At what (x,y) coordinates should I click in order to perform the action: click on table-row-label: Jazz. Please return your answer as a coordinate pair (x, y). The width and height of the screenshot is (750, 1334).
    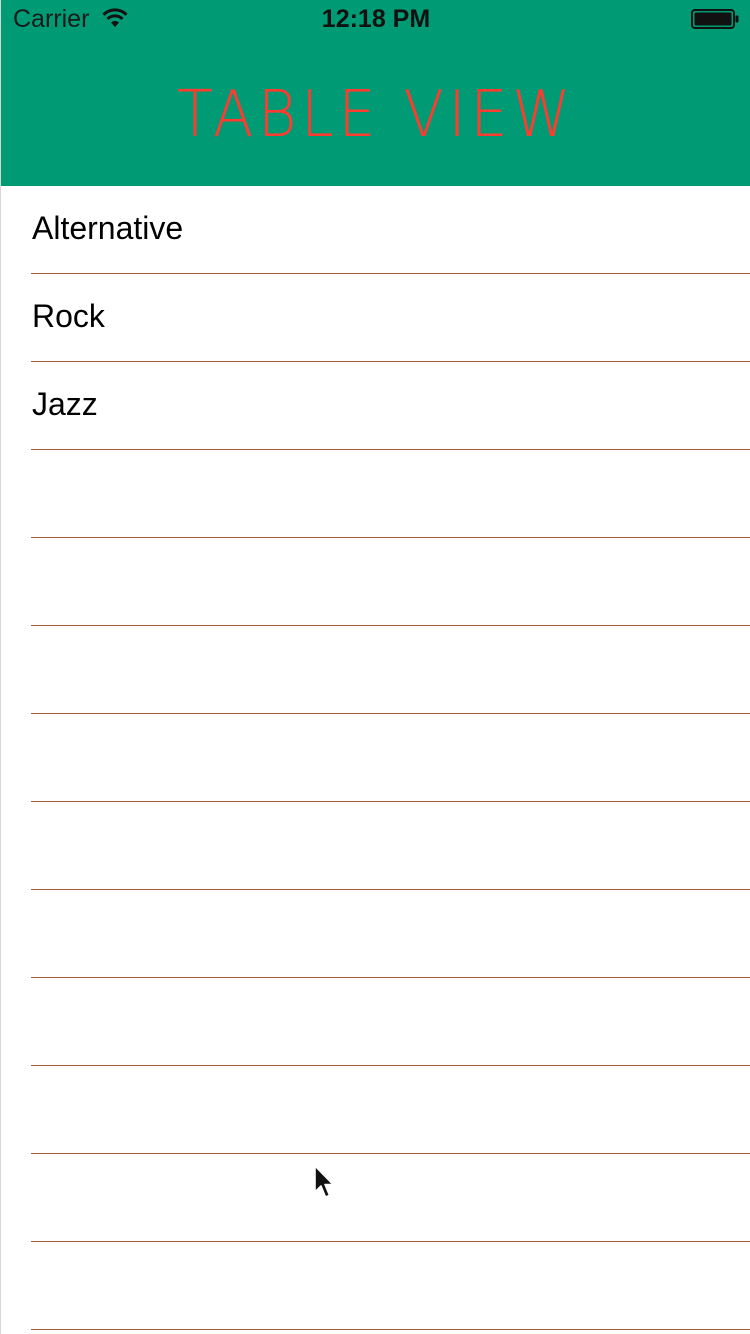
    Looking at the image, I should click on (65, 404).